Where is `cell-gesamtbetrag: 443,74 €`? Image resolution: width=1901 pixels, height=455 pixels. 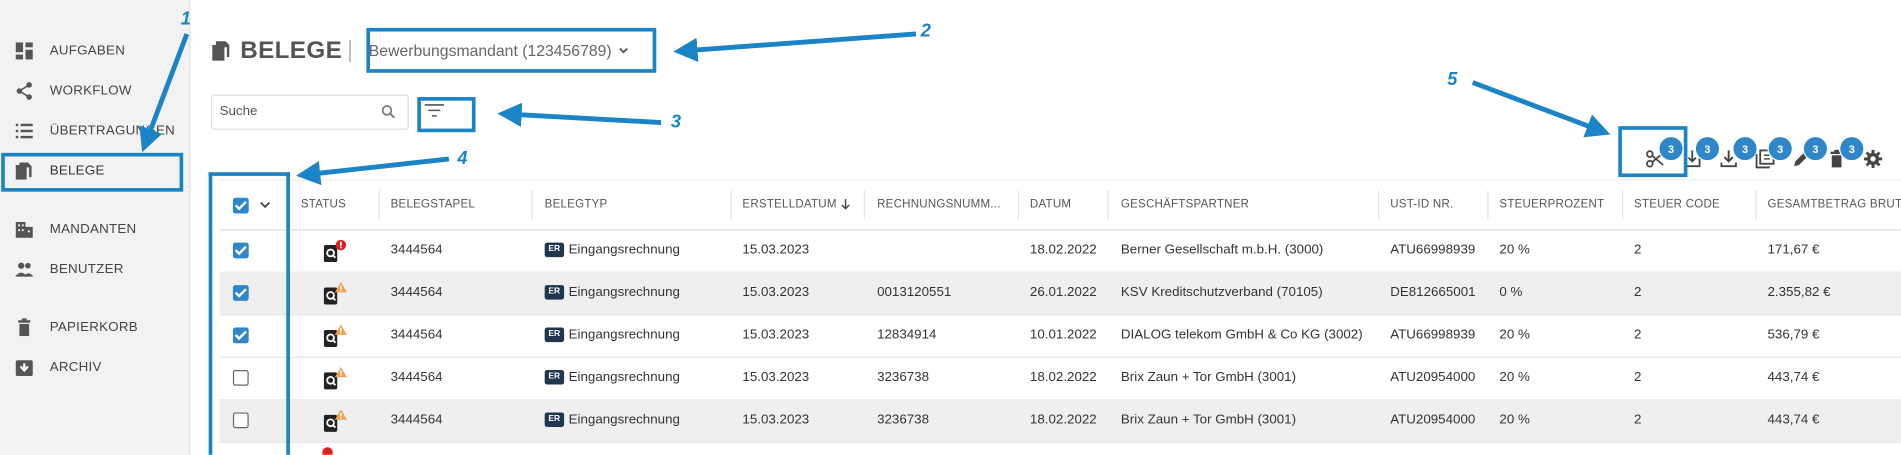 cell-gesamtbetrag: 443,74 € is located at coordinates (1793, 420).